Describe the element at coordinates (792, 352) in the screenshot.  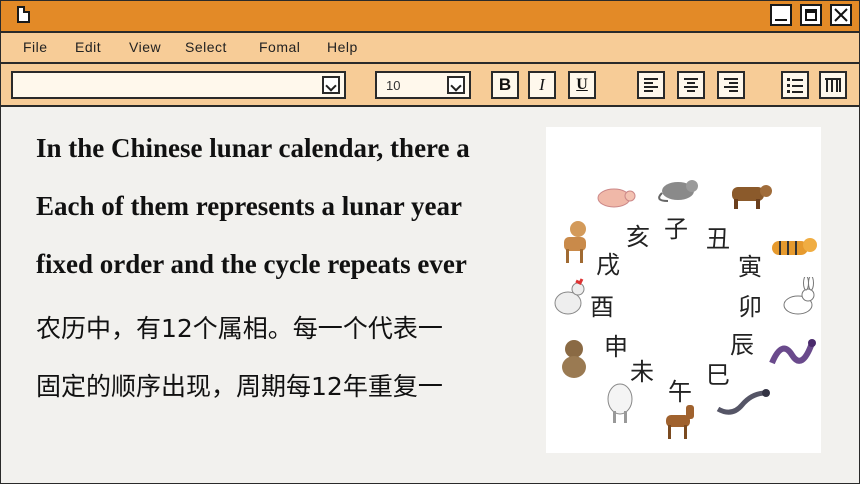
I see `dragon-icon` at that location.